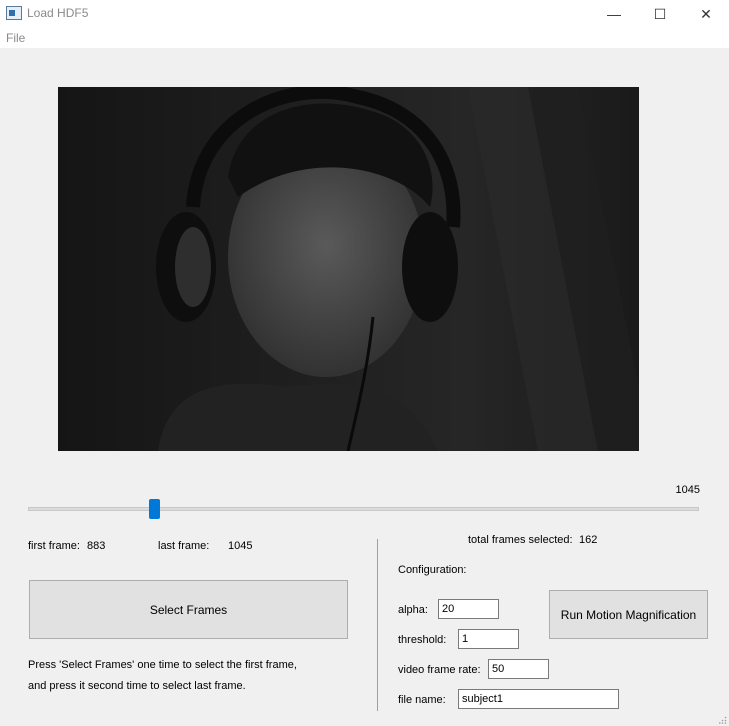 The height and width of the screenshot is (726, 729). I want to click on maximize-button: ☐, so click(660, 14).